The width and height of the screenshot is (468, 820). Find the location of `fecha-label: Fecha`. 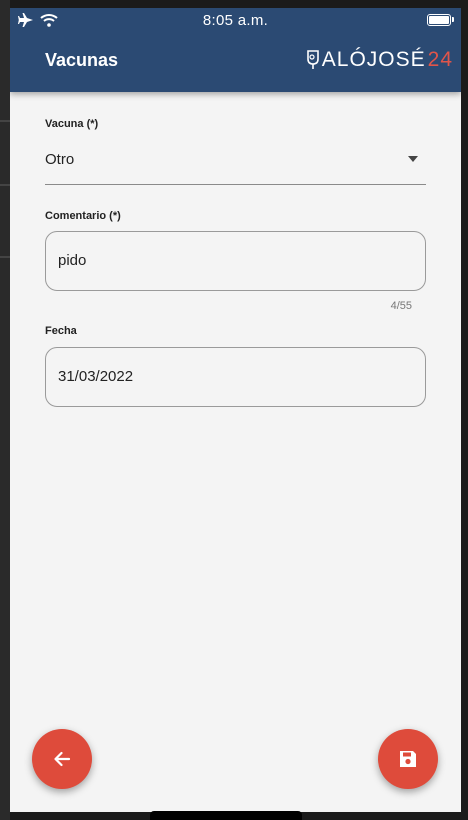

fecha-label: Fecha is located at coordinates (61, 331).